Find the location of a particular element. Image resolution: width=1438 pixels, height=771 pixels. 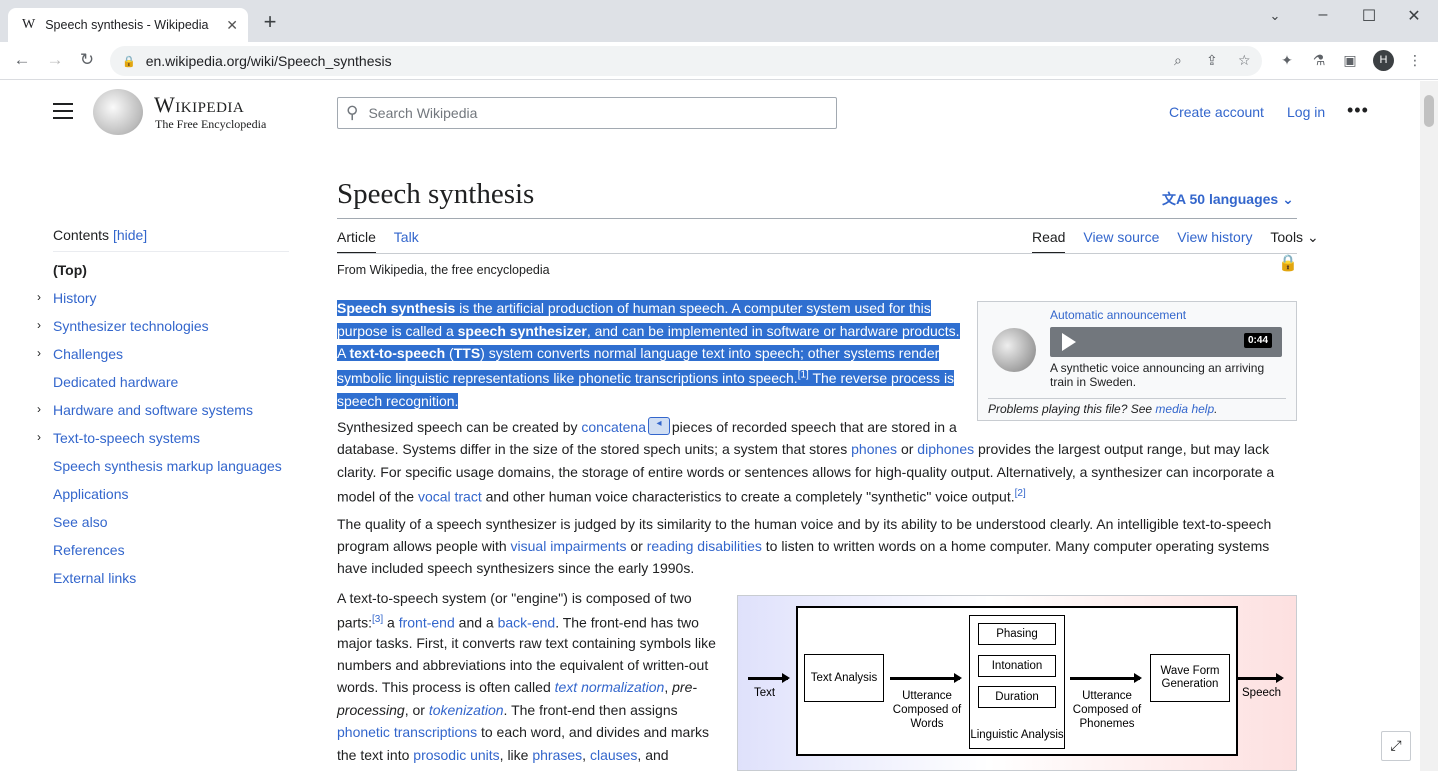

toc-item-label: Speech synthesis markup languages is located at coordinates (167, 466).